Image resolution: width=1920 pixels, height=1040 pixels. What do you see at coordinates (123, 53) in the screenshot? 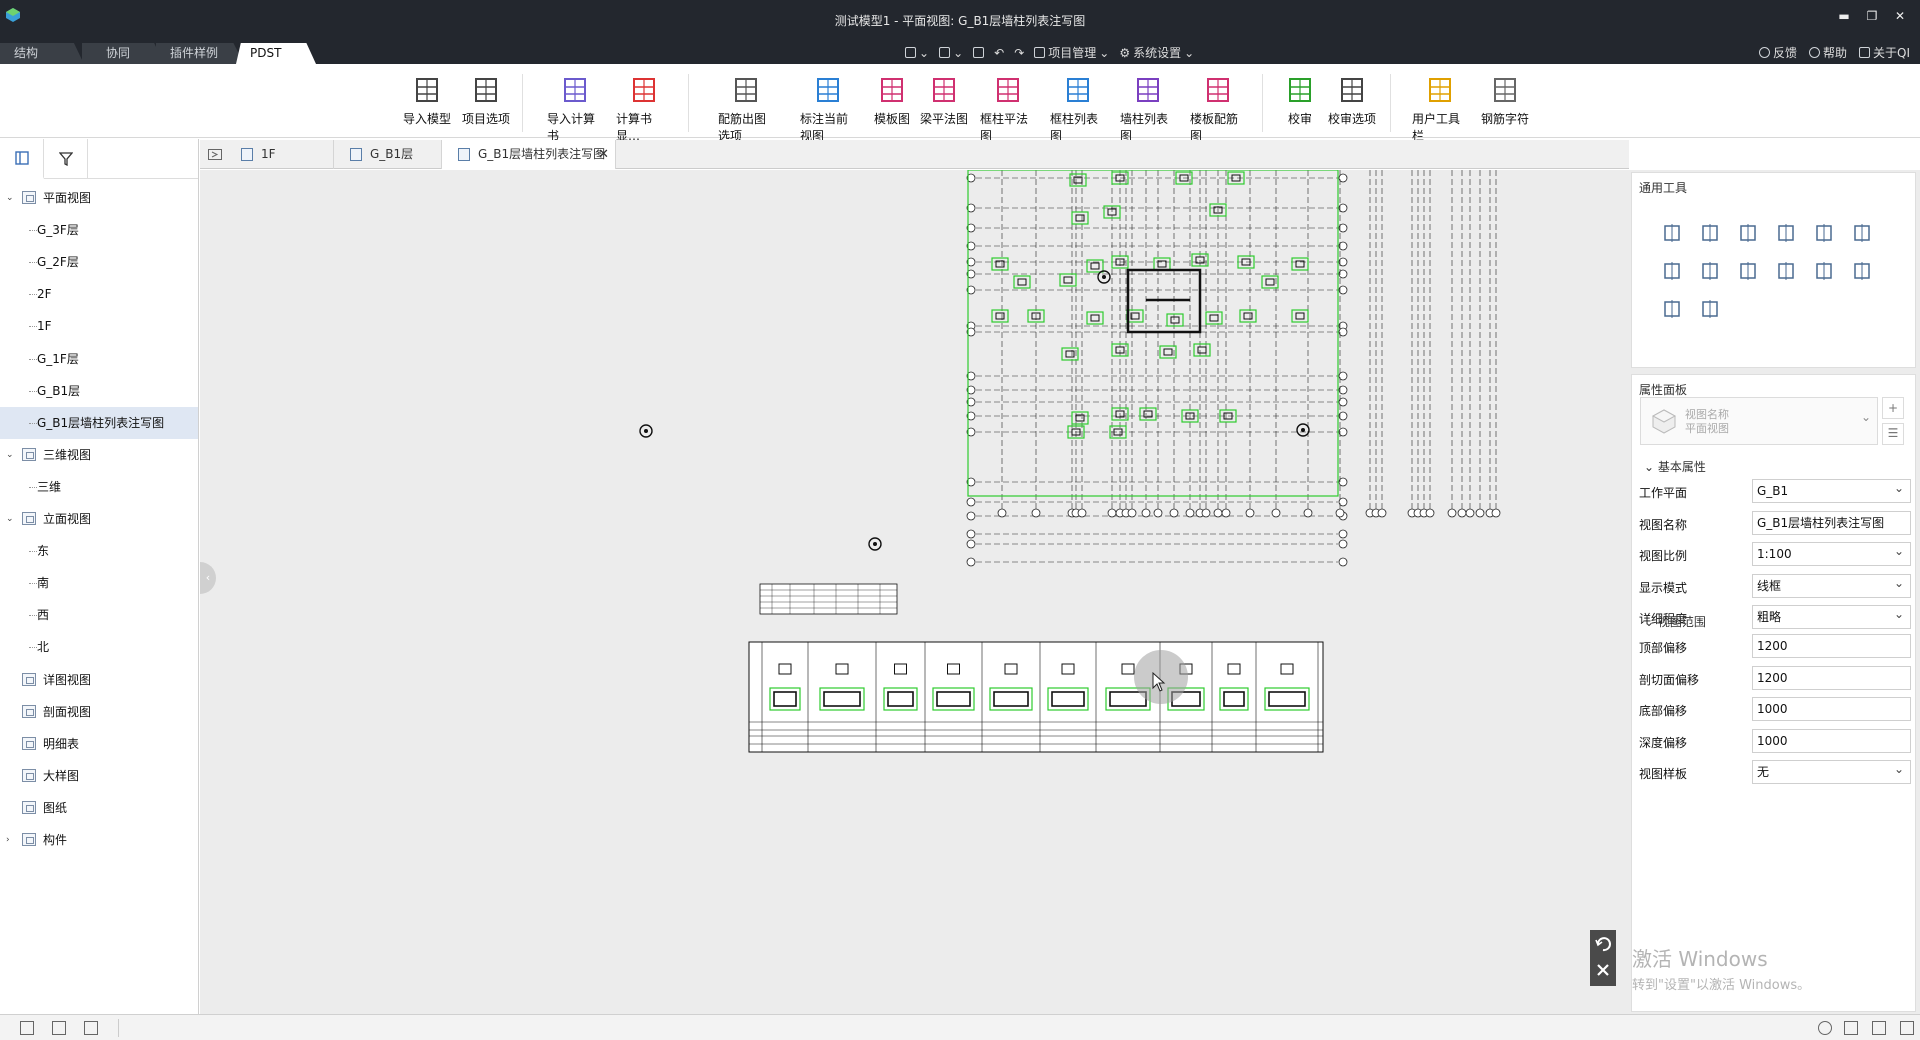
I see `tab-collab: 协同` at bounding box center [123, 53].